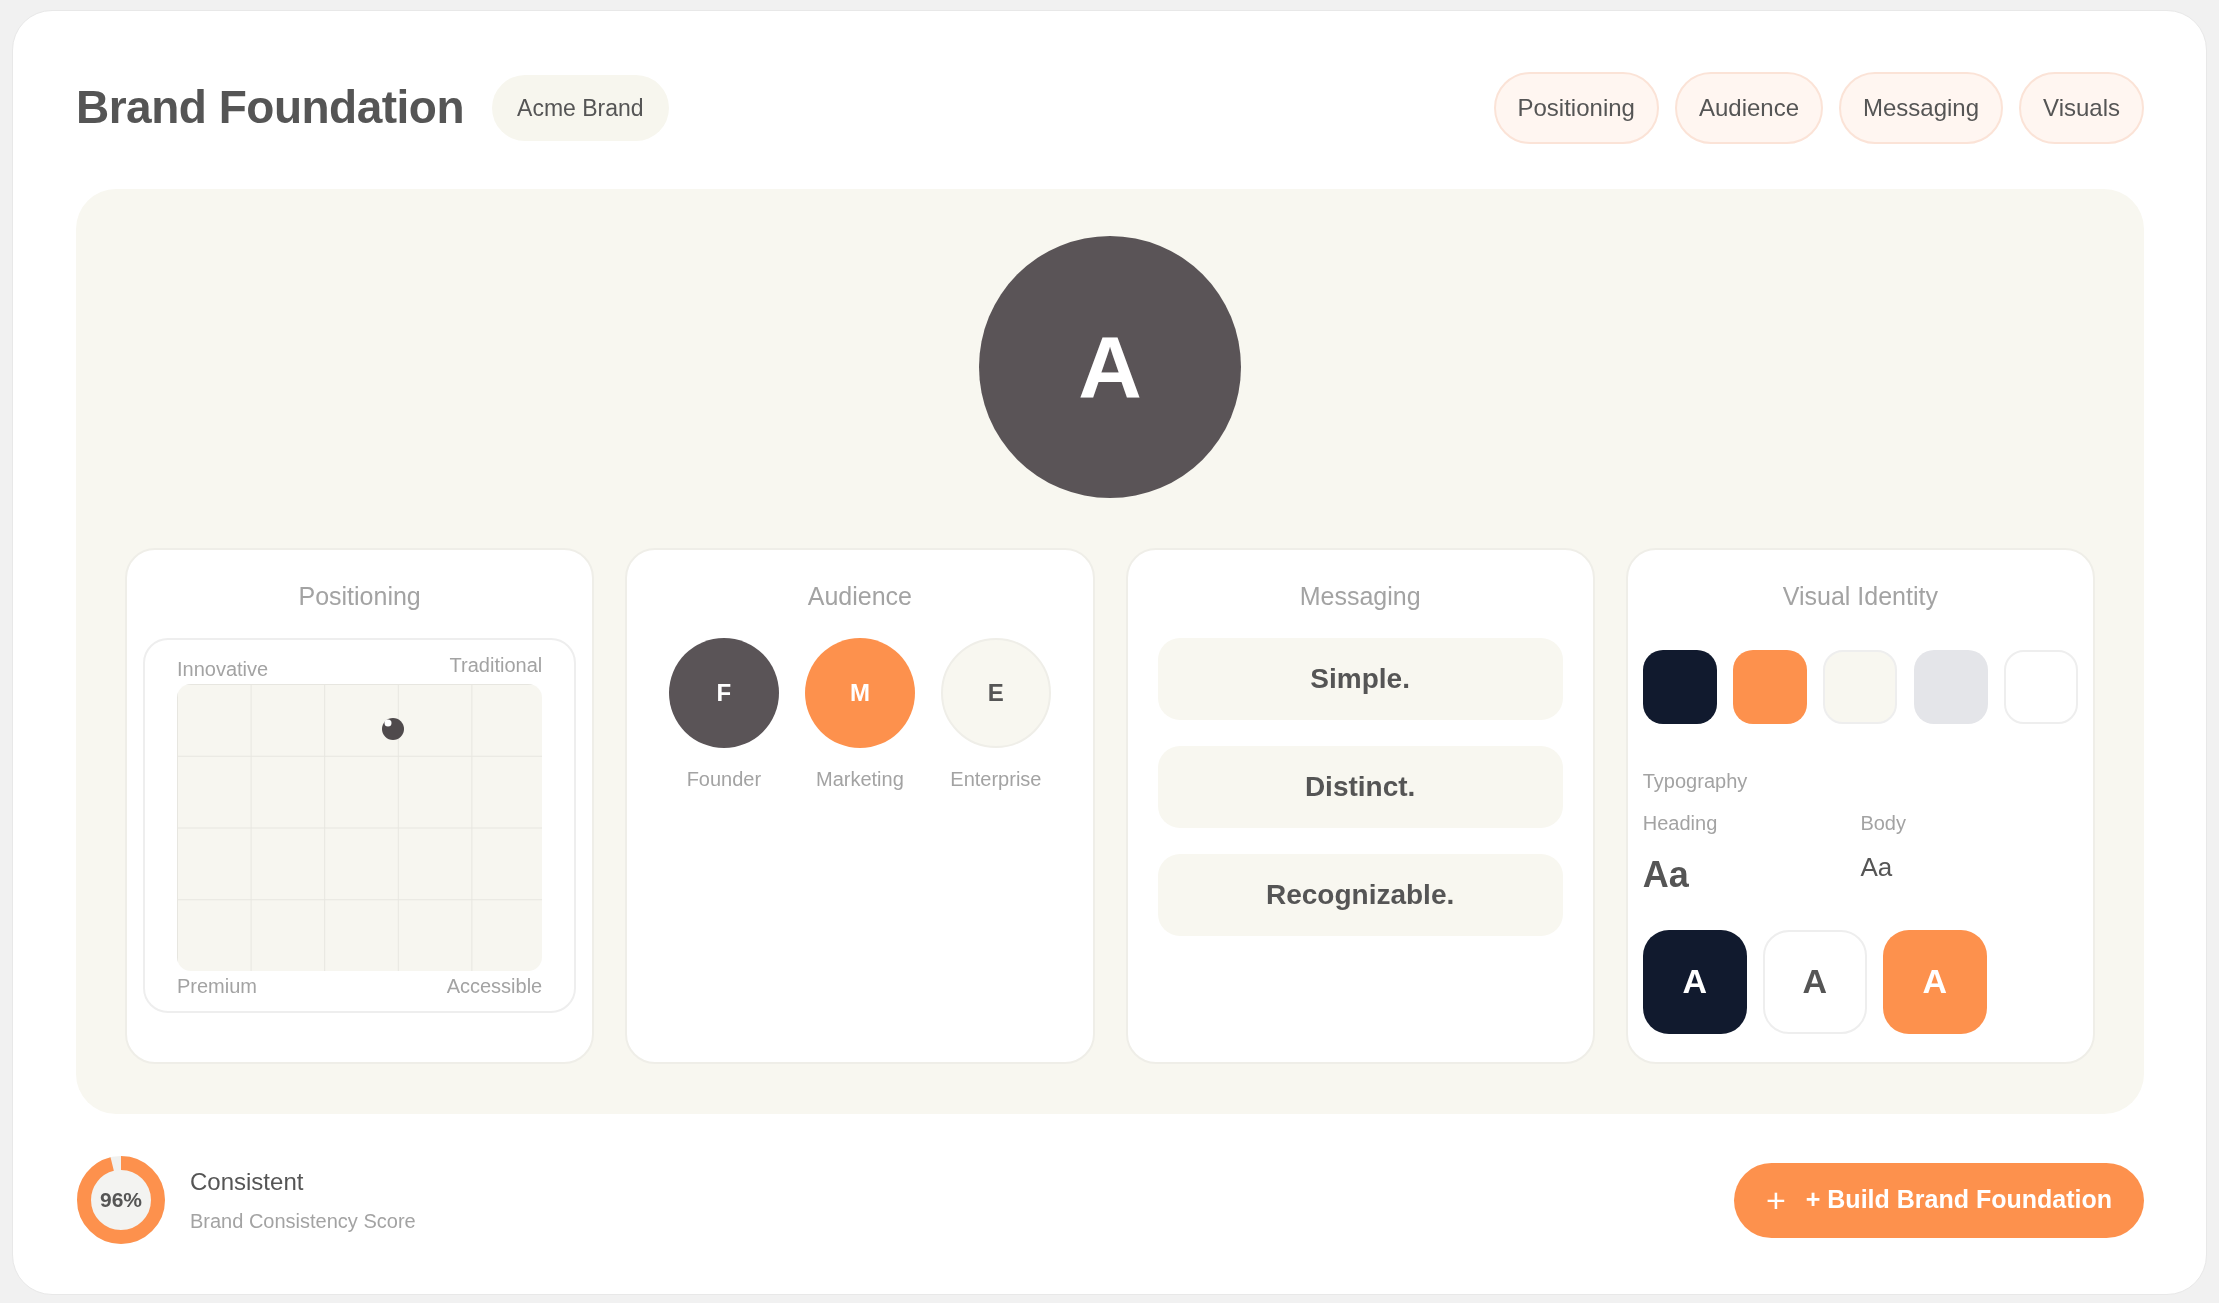 The width and height of the screenshot is (2219, 1303). What do you see at coordinates (1748, 108) in the screenshot?
I see `tab: Audience` at bounding box center [1748, 108].